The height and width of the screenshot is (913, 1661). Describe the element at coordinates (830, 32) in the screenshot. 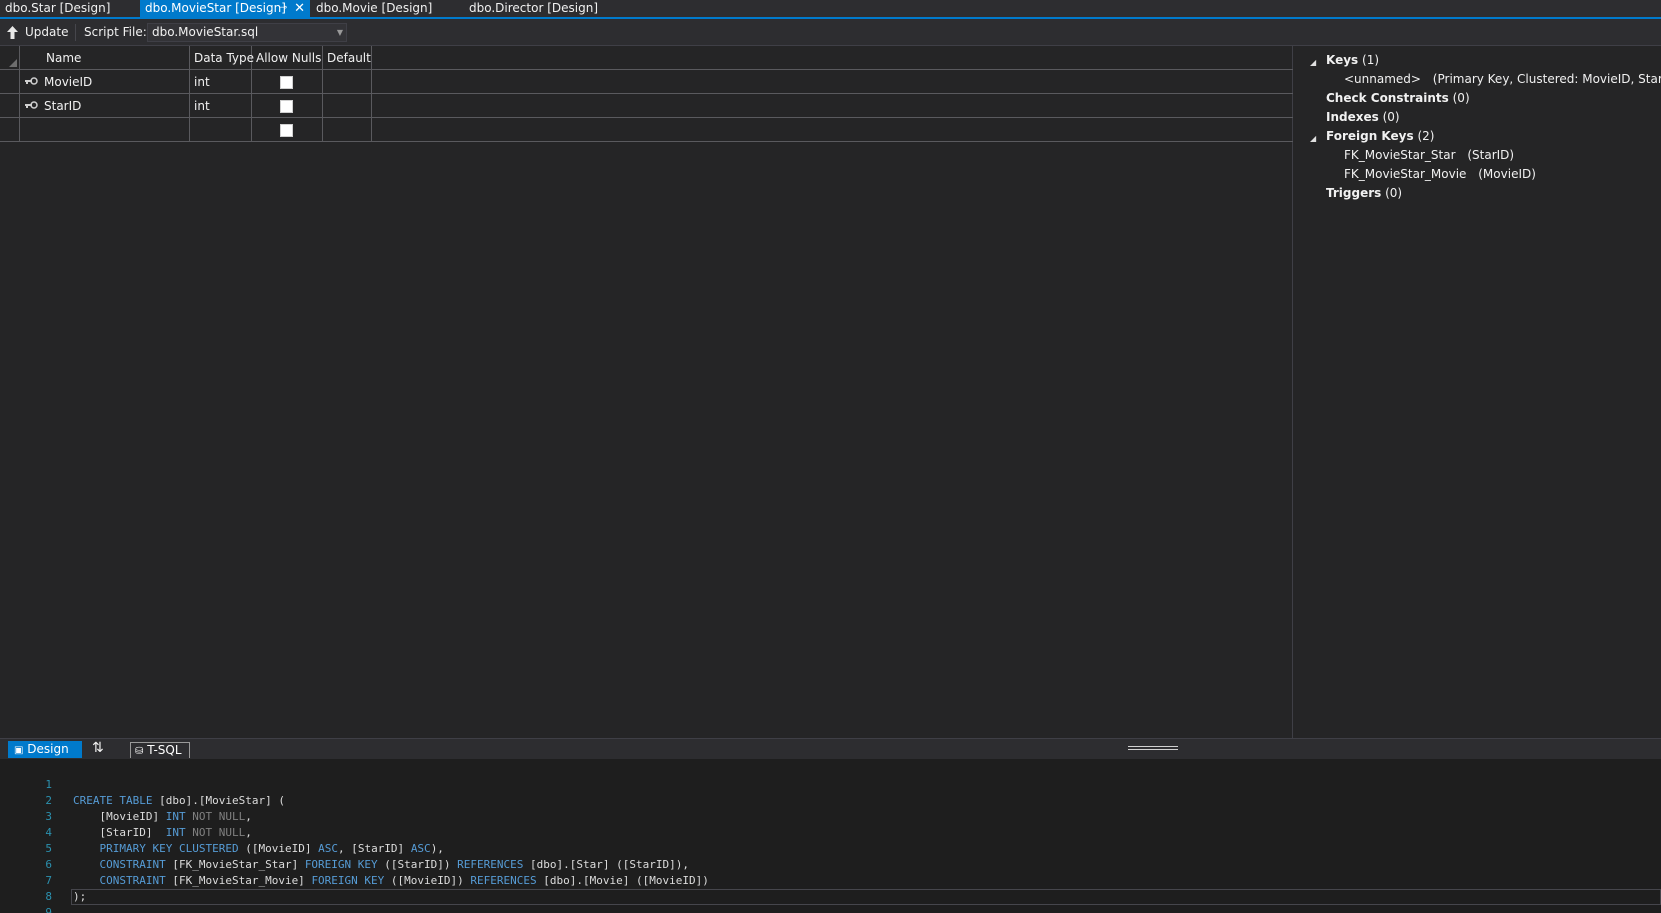

I see `designer-toolbar: Update Script File: dbo.MovieStar.sql ▼` at that location.